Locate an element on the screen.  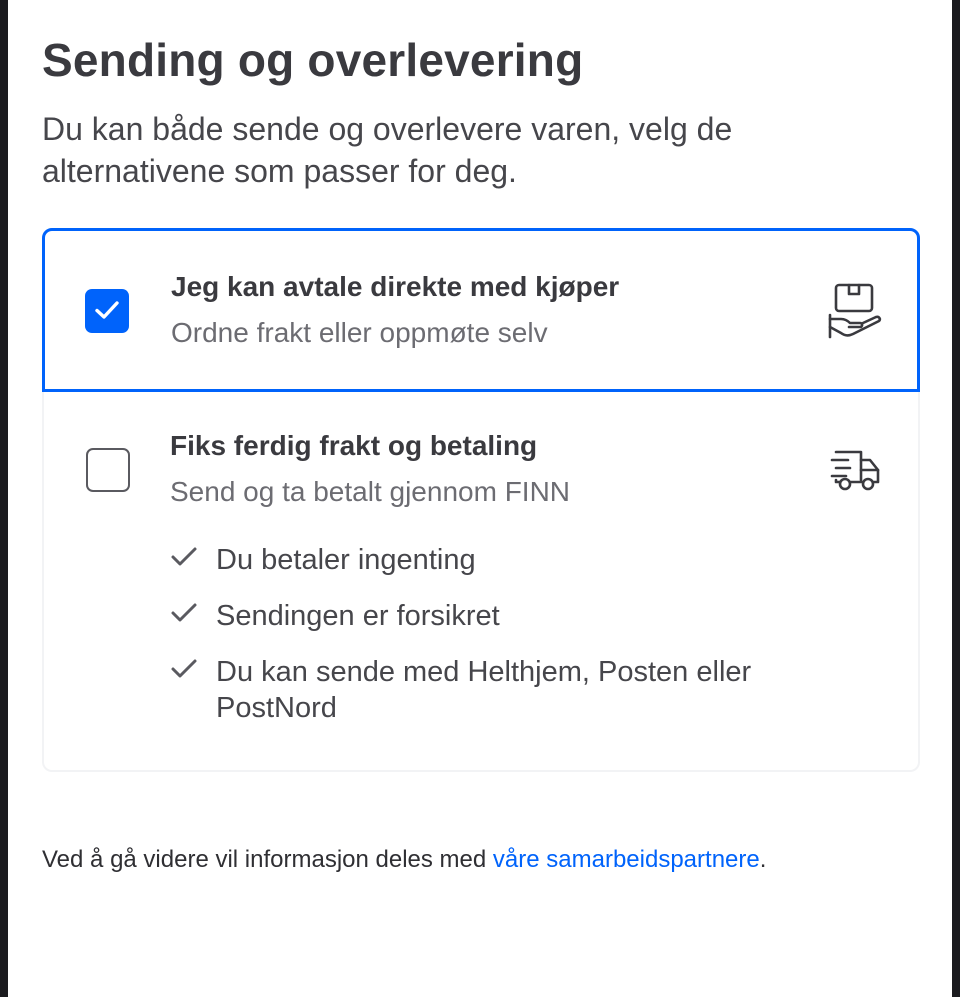
option-subtitle: Send og ta betalt gjennom FINN is located at coordinates (370, 491).